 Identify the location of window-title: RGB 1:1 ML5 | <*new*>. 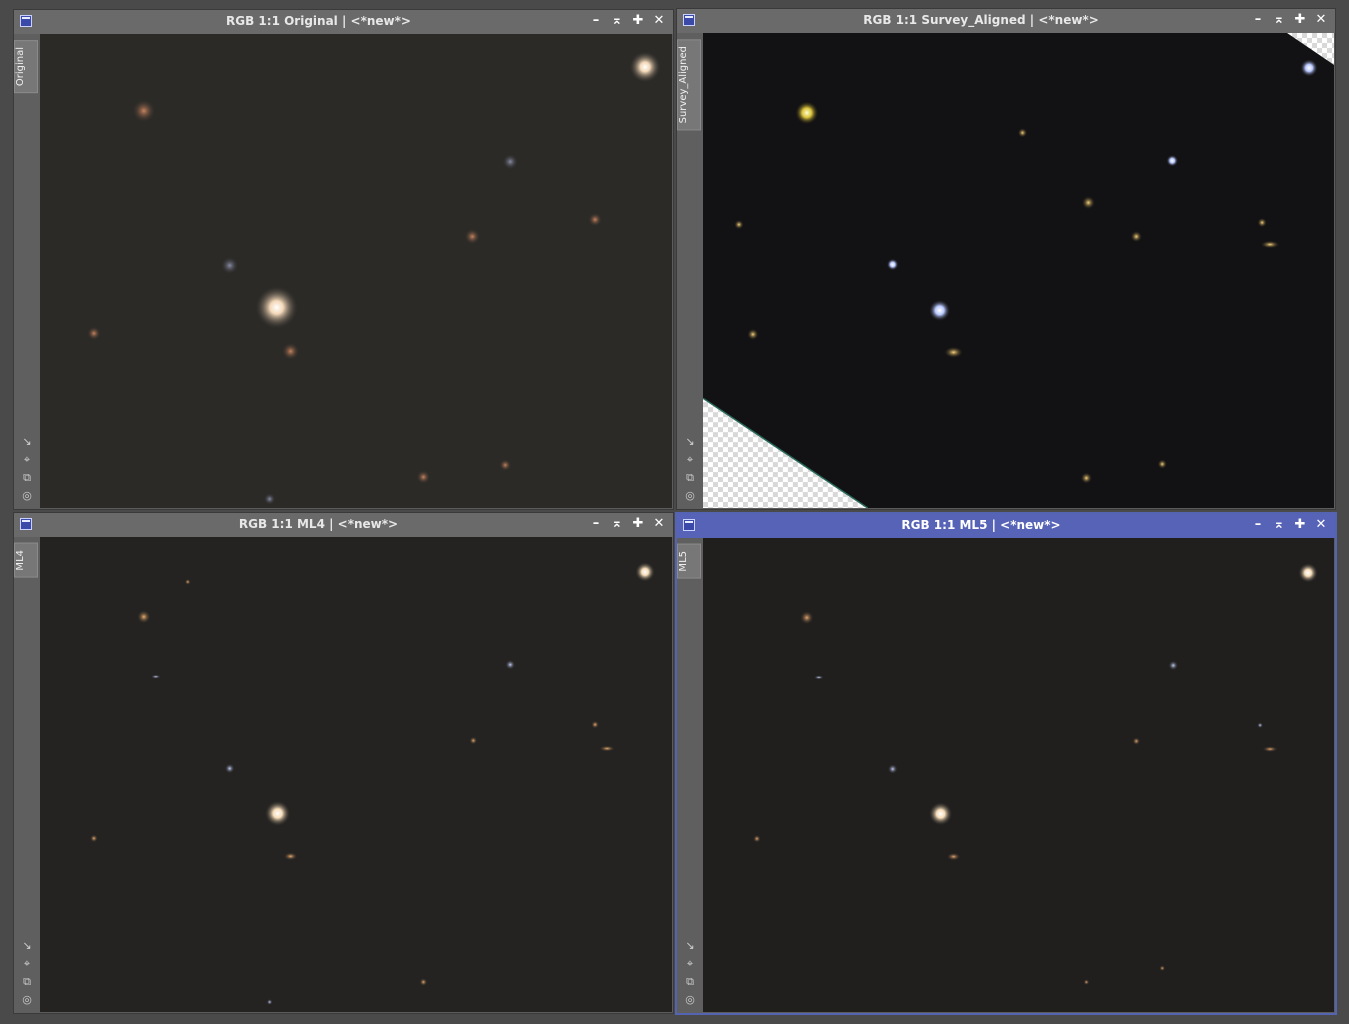
(981, 525).